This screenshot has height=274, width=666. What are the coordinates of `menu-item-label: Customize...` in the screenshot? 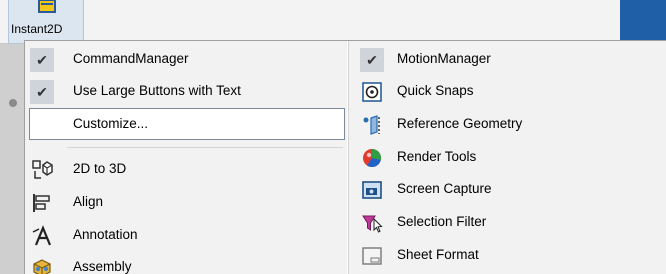 It's located at (111, 123).